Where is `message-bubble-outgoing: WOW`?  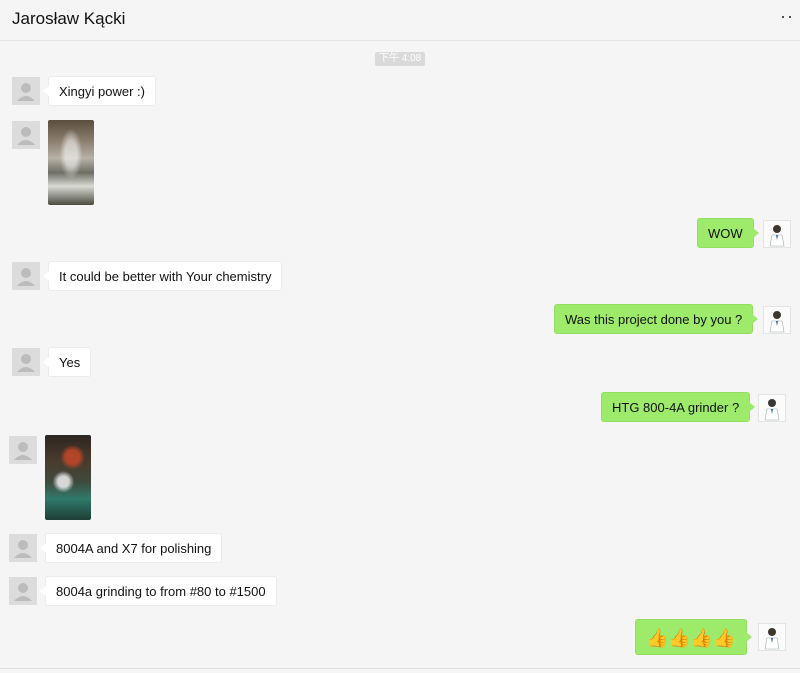 message-bubble-outgoing: WOW is located at coordinates (728, 233).